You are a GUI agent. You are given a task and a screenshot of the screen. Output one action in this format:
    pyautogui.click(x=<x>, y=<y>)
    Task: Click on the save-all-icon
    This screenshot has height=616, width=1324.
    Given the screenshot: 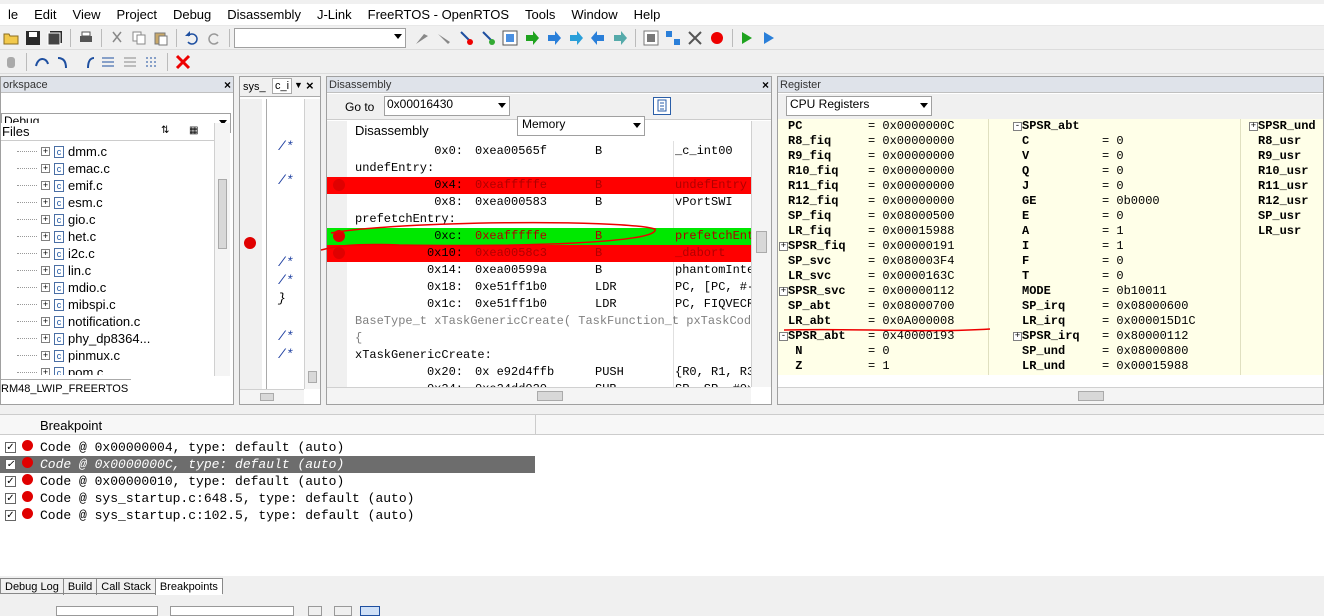 What is the action you would take?
    pyautogui.click(x=55, y=38)
    